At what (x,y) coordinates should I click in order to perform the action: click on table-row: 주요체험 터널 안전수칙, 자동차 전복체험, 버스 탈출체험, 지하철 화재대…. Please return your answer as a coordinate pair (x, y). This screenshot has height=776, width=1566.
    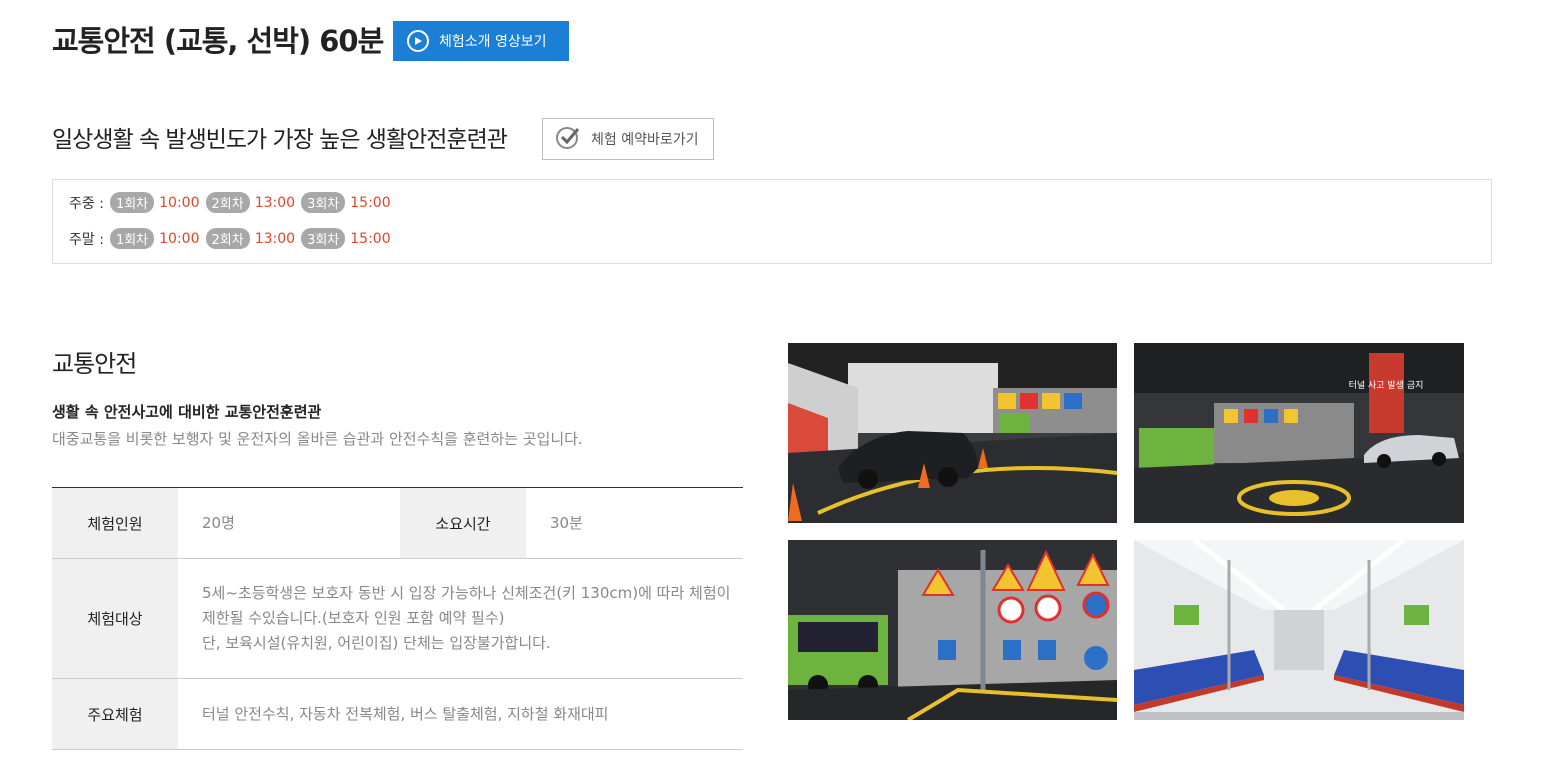
    Looking at the image, I should click on (397, 714).